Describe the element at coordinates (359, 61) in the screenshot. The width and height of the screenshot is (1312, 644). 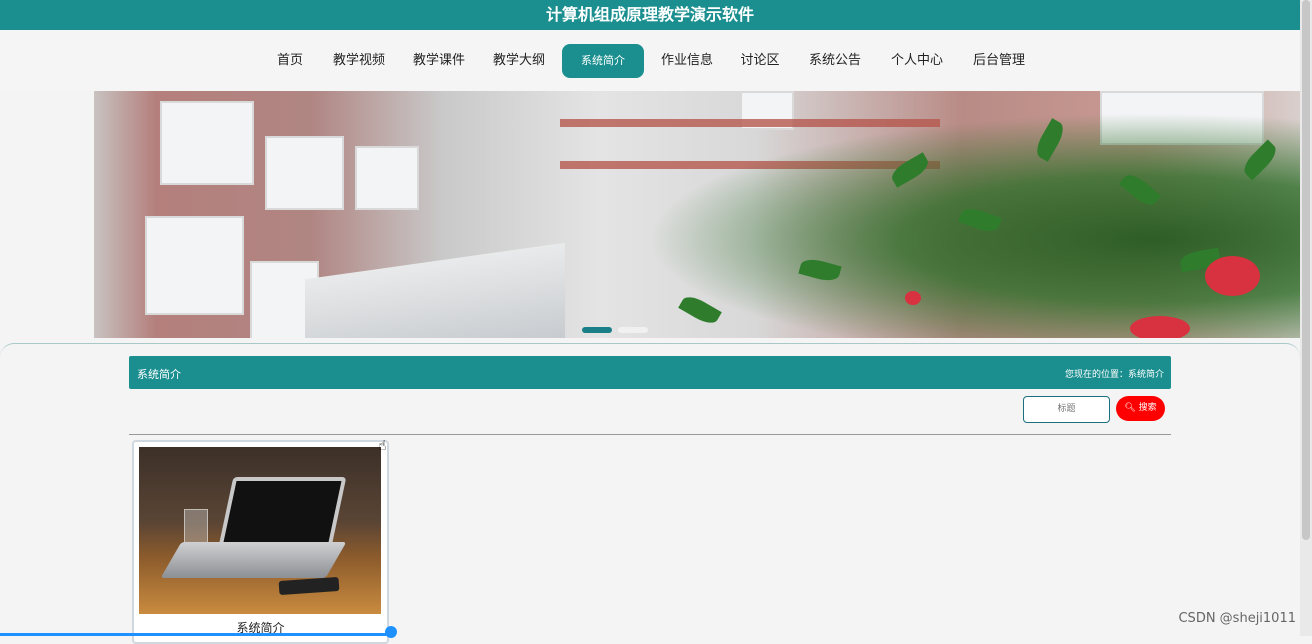
I see `nav-item-videos: 教学视频` at that location.